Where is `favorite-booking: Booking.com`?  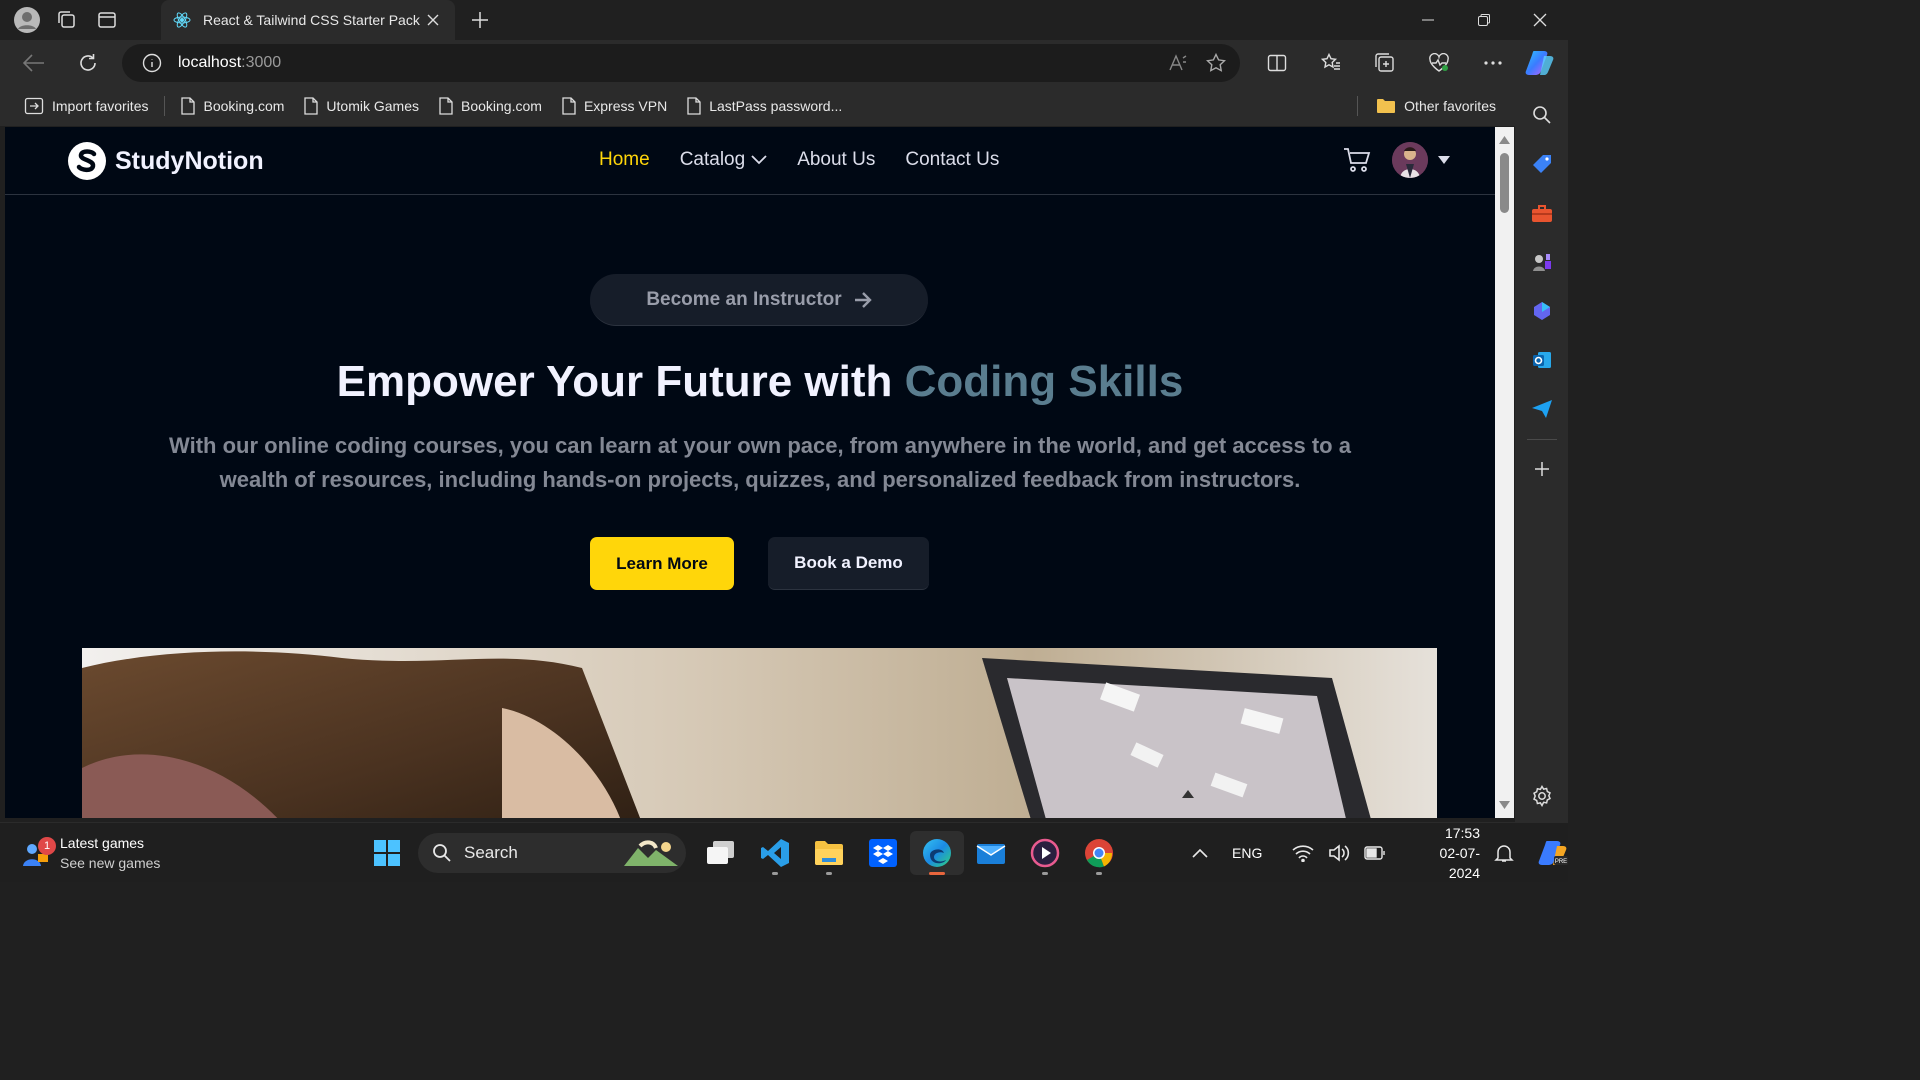 favorite-booking: Booking.com is located at coordinates (232, 106).